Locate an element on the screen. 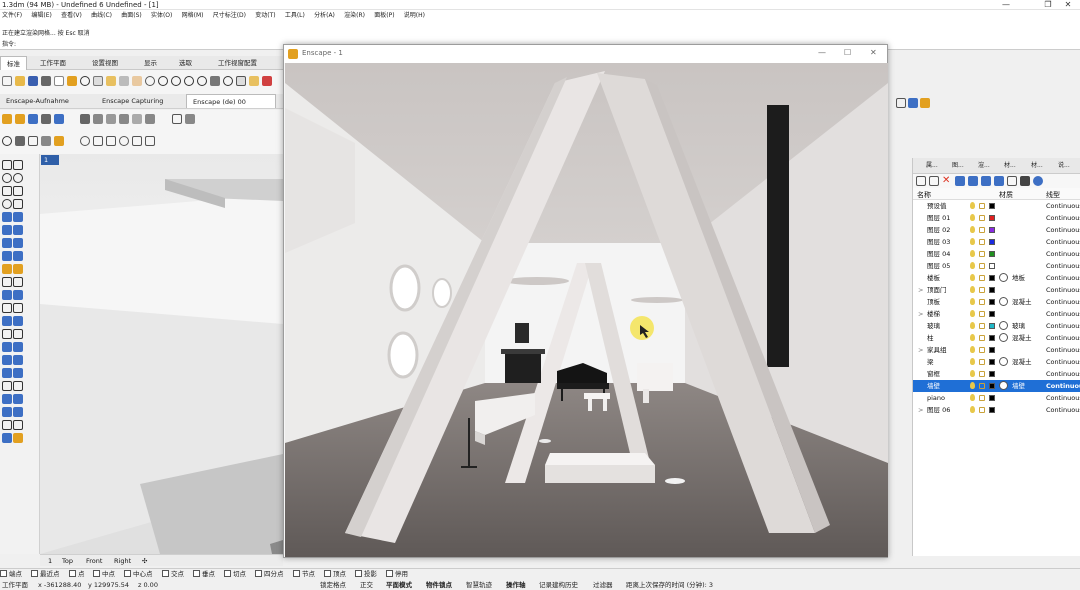 This screenshot has height=590, width=1080. cylinder-tool-icon is located at coordinates (85, 141).